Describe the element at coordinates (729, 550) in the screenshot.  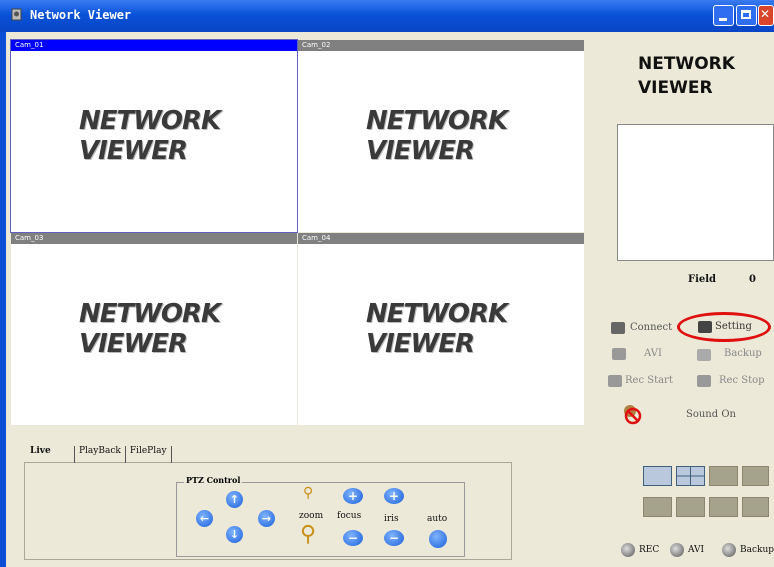
I see `backup-indicator` at that location.